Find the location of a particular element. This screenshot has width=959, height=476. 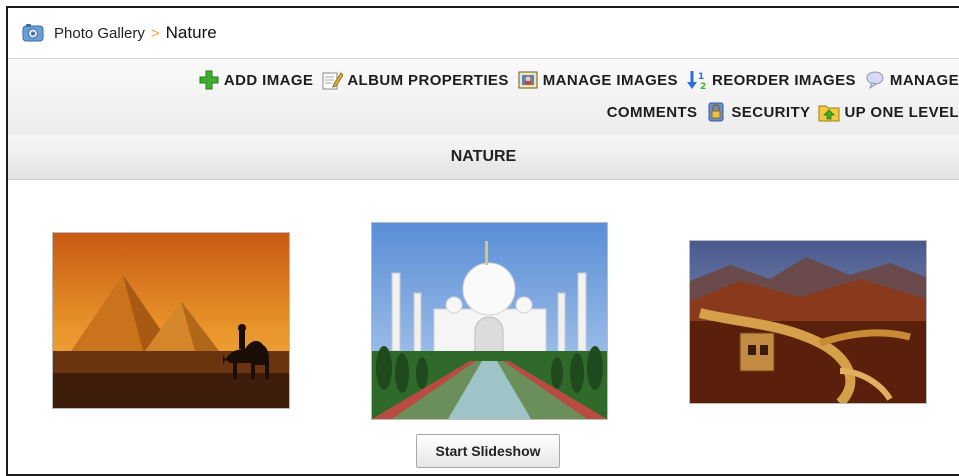

add-image-label: ADD IMAGE is located at coordinates (268, 80).